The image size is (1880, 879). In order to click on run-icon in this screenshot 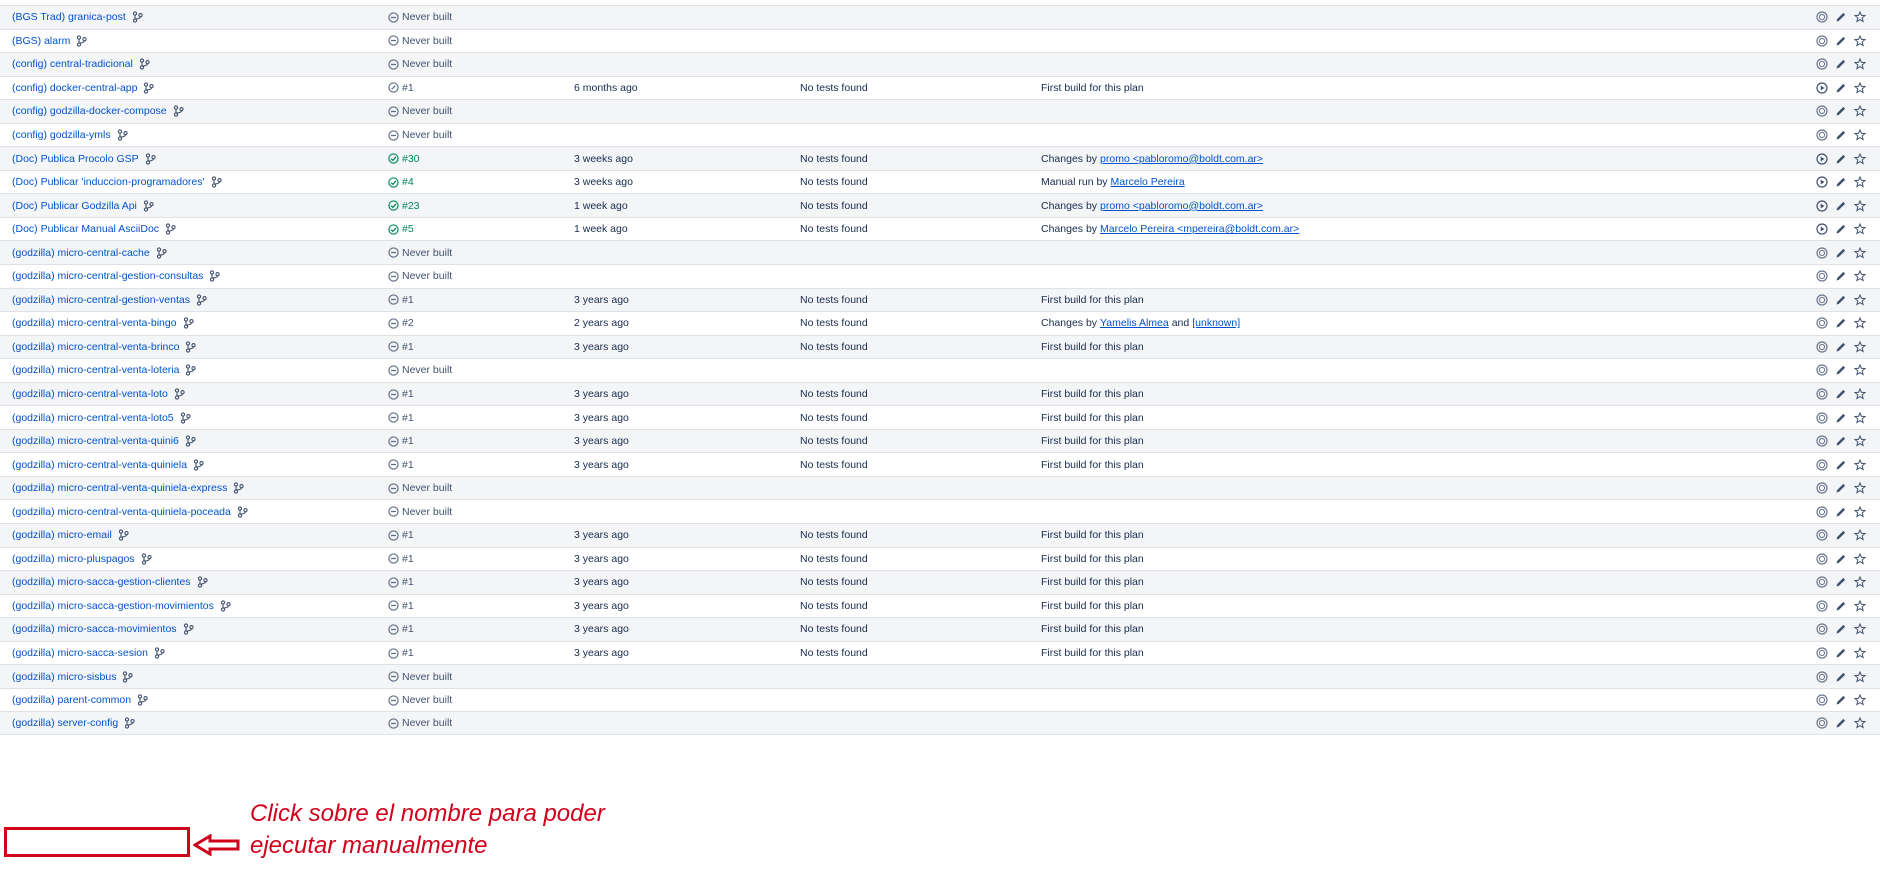, I will do `click(1822, 229)`.